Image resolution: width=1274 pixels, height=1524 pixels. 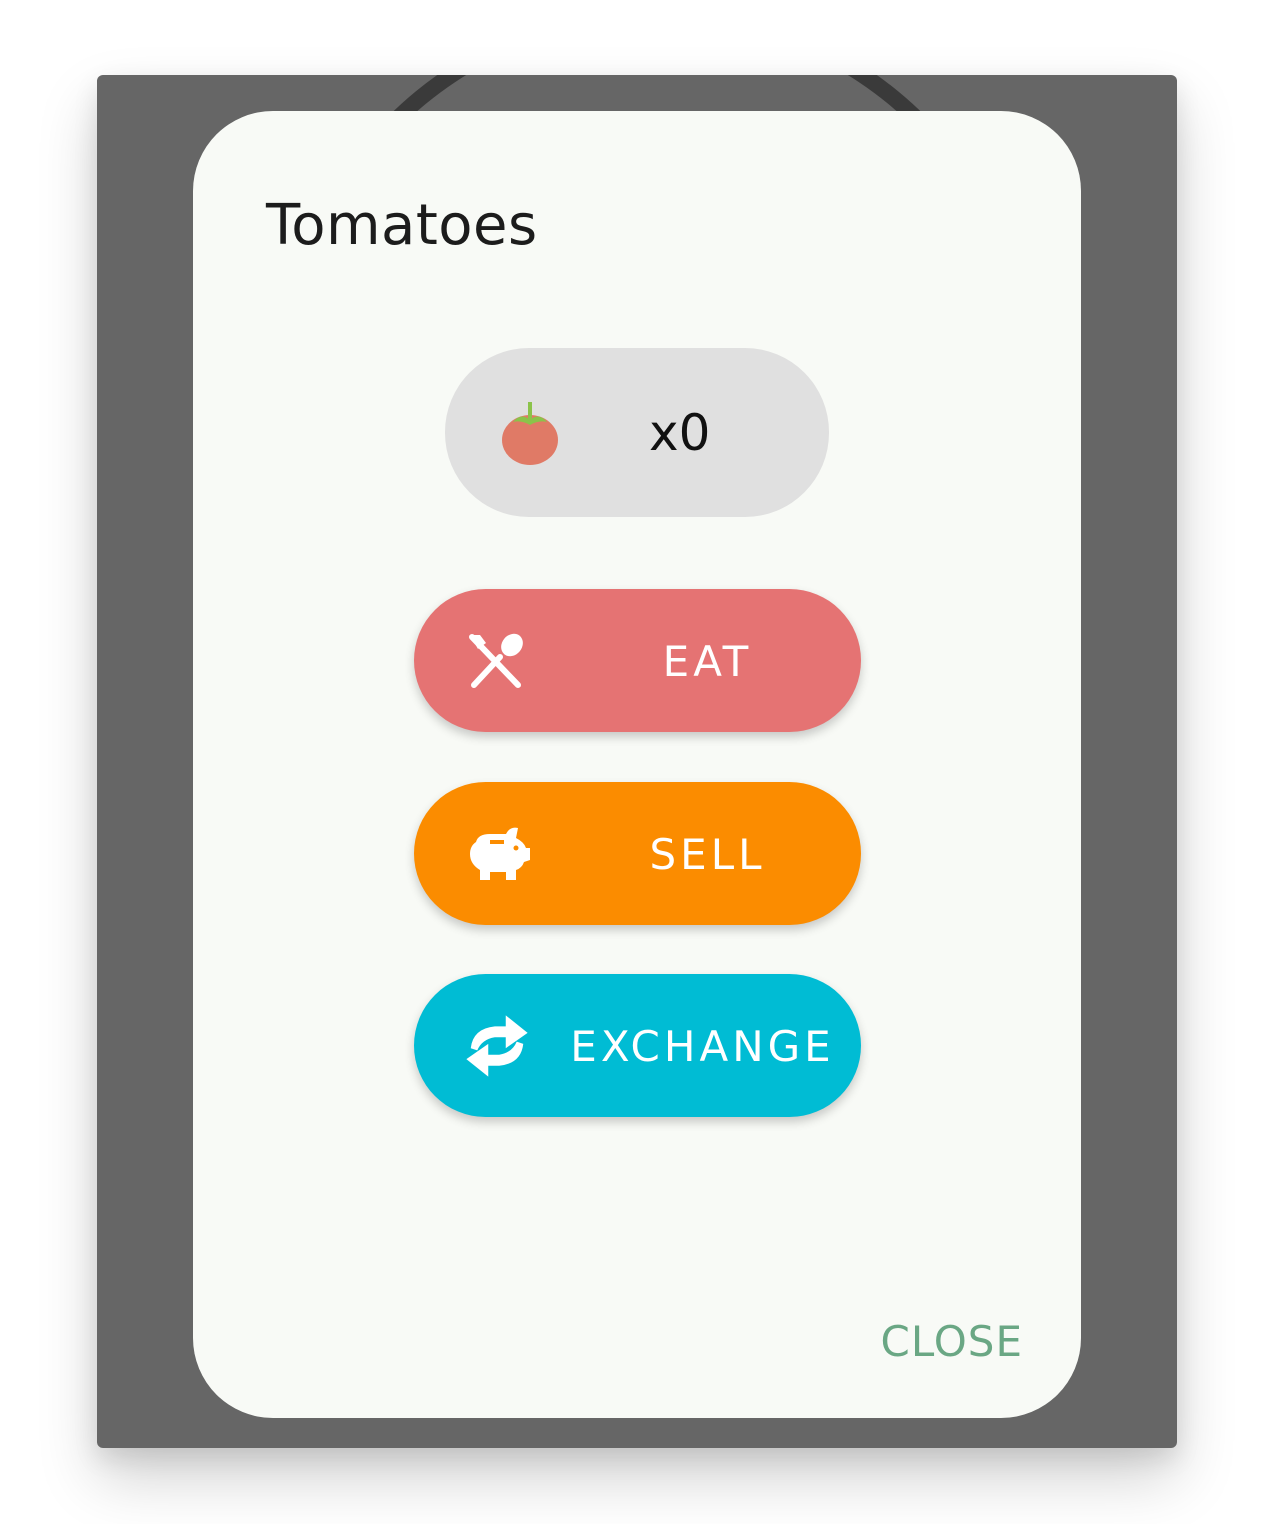 I want to click on exchange-arrows-icon, so click(x=497, y=1046).